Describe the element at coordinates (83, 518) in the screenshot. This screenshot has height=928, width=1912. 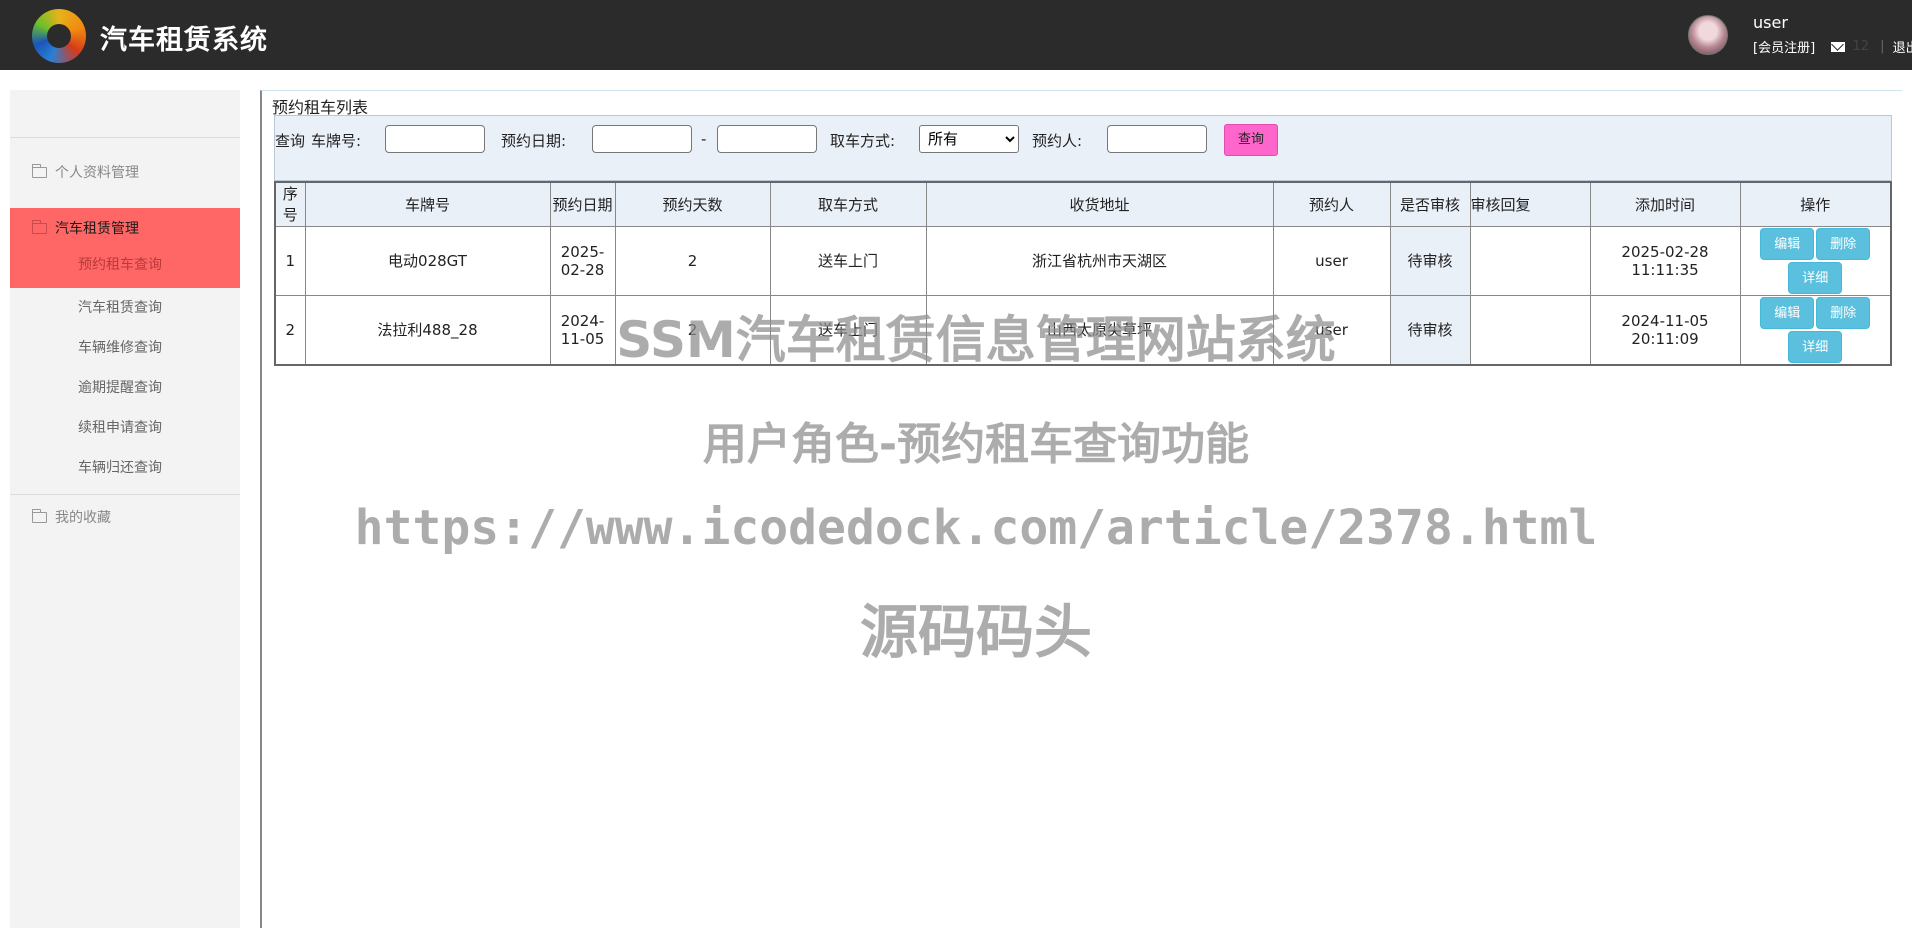
I see `sidebar-group-label: 我的收藏` at that location.